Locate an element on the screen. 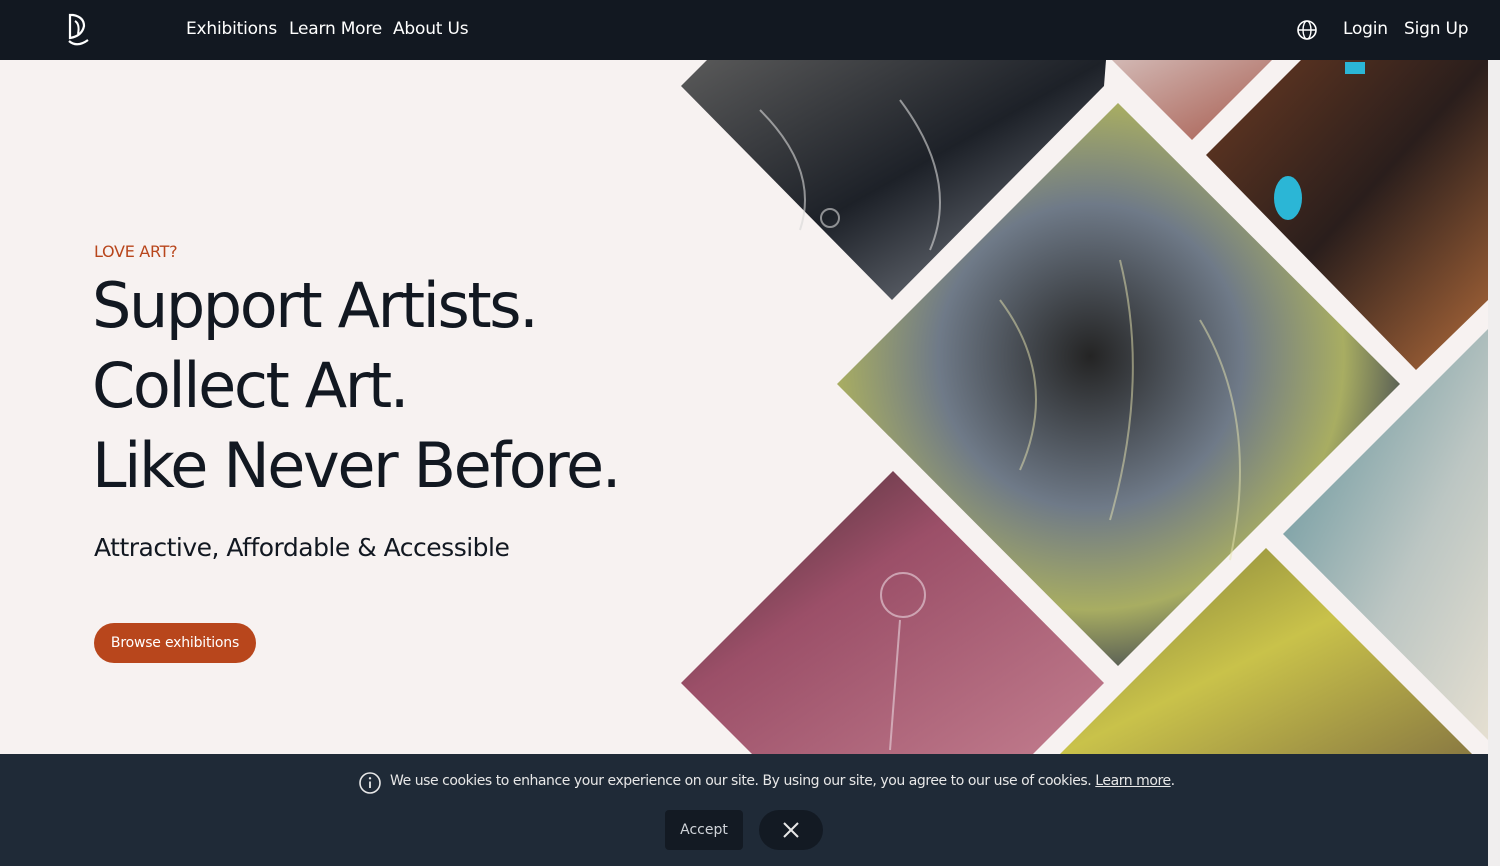 The image size is (1500, 866). hero-eyebrow: LOVE ART? is located at coordinates (136, 251).